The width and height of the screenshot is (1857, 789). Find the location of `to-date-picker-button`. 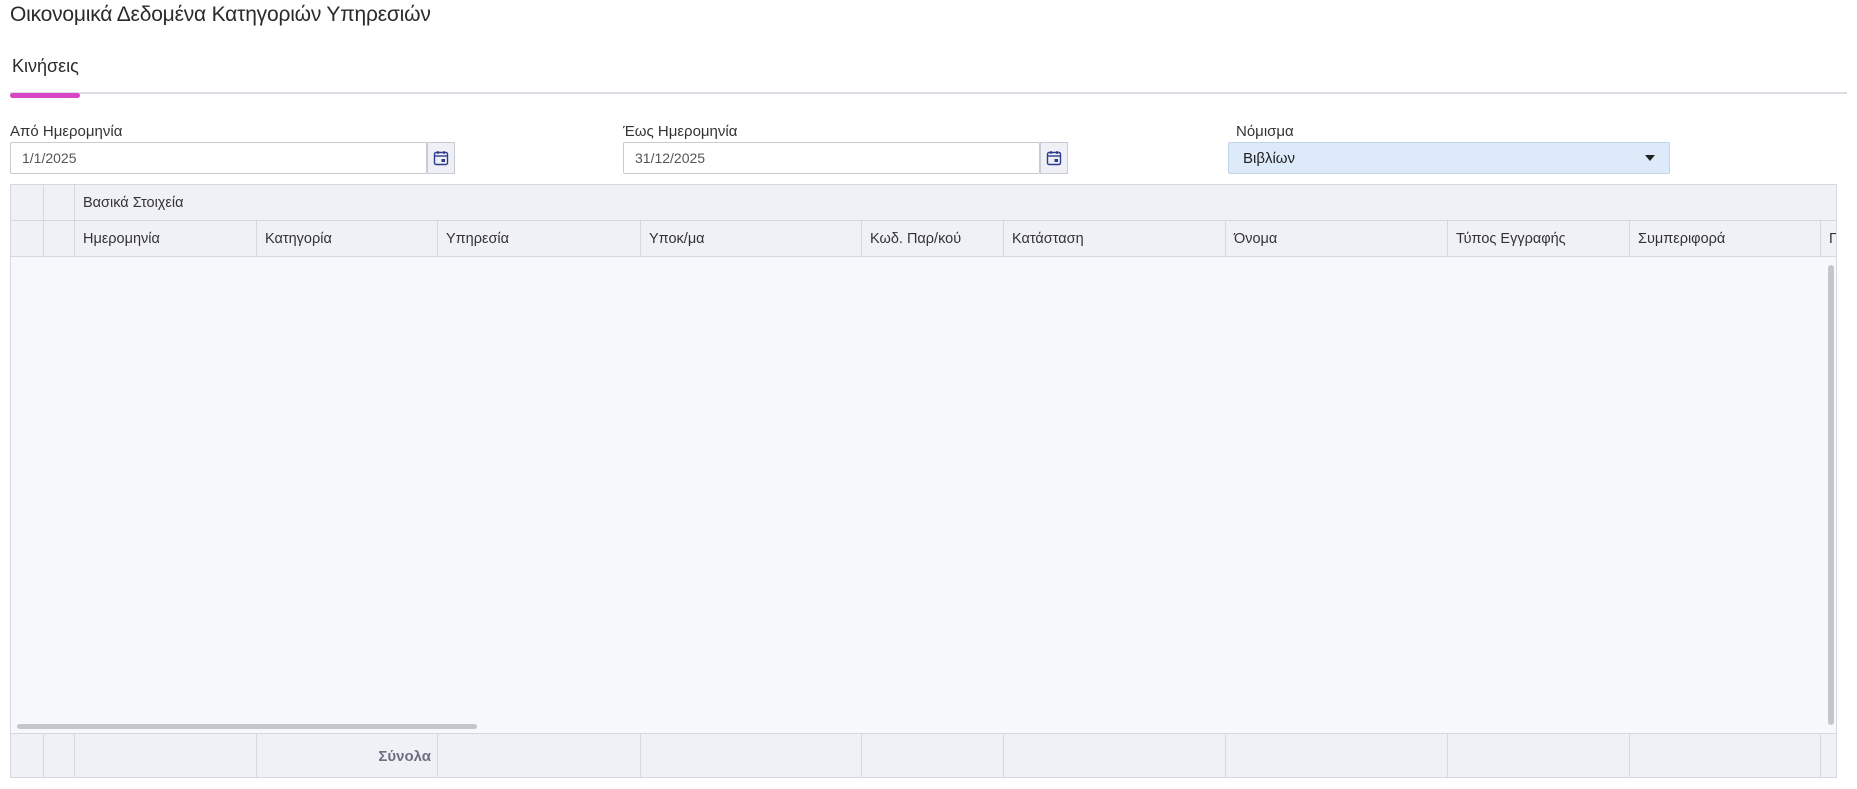

to-date-picker-button is located at coordinates (1054, 158).